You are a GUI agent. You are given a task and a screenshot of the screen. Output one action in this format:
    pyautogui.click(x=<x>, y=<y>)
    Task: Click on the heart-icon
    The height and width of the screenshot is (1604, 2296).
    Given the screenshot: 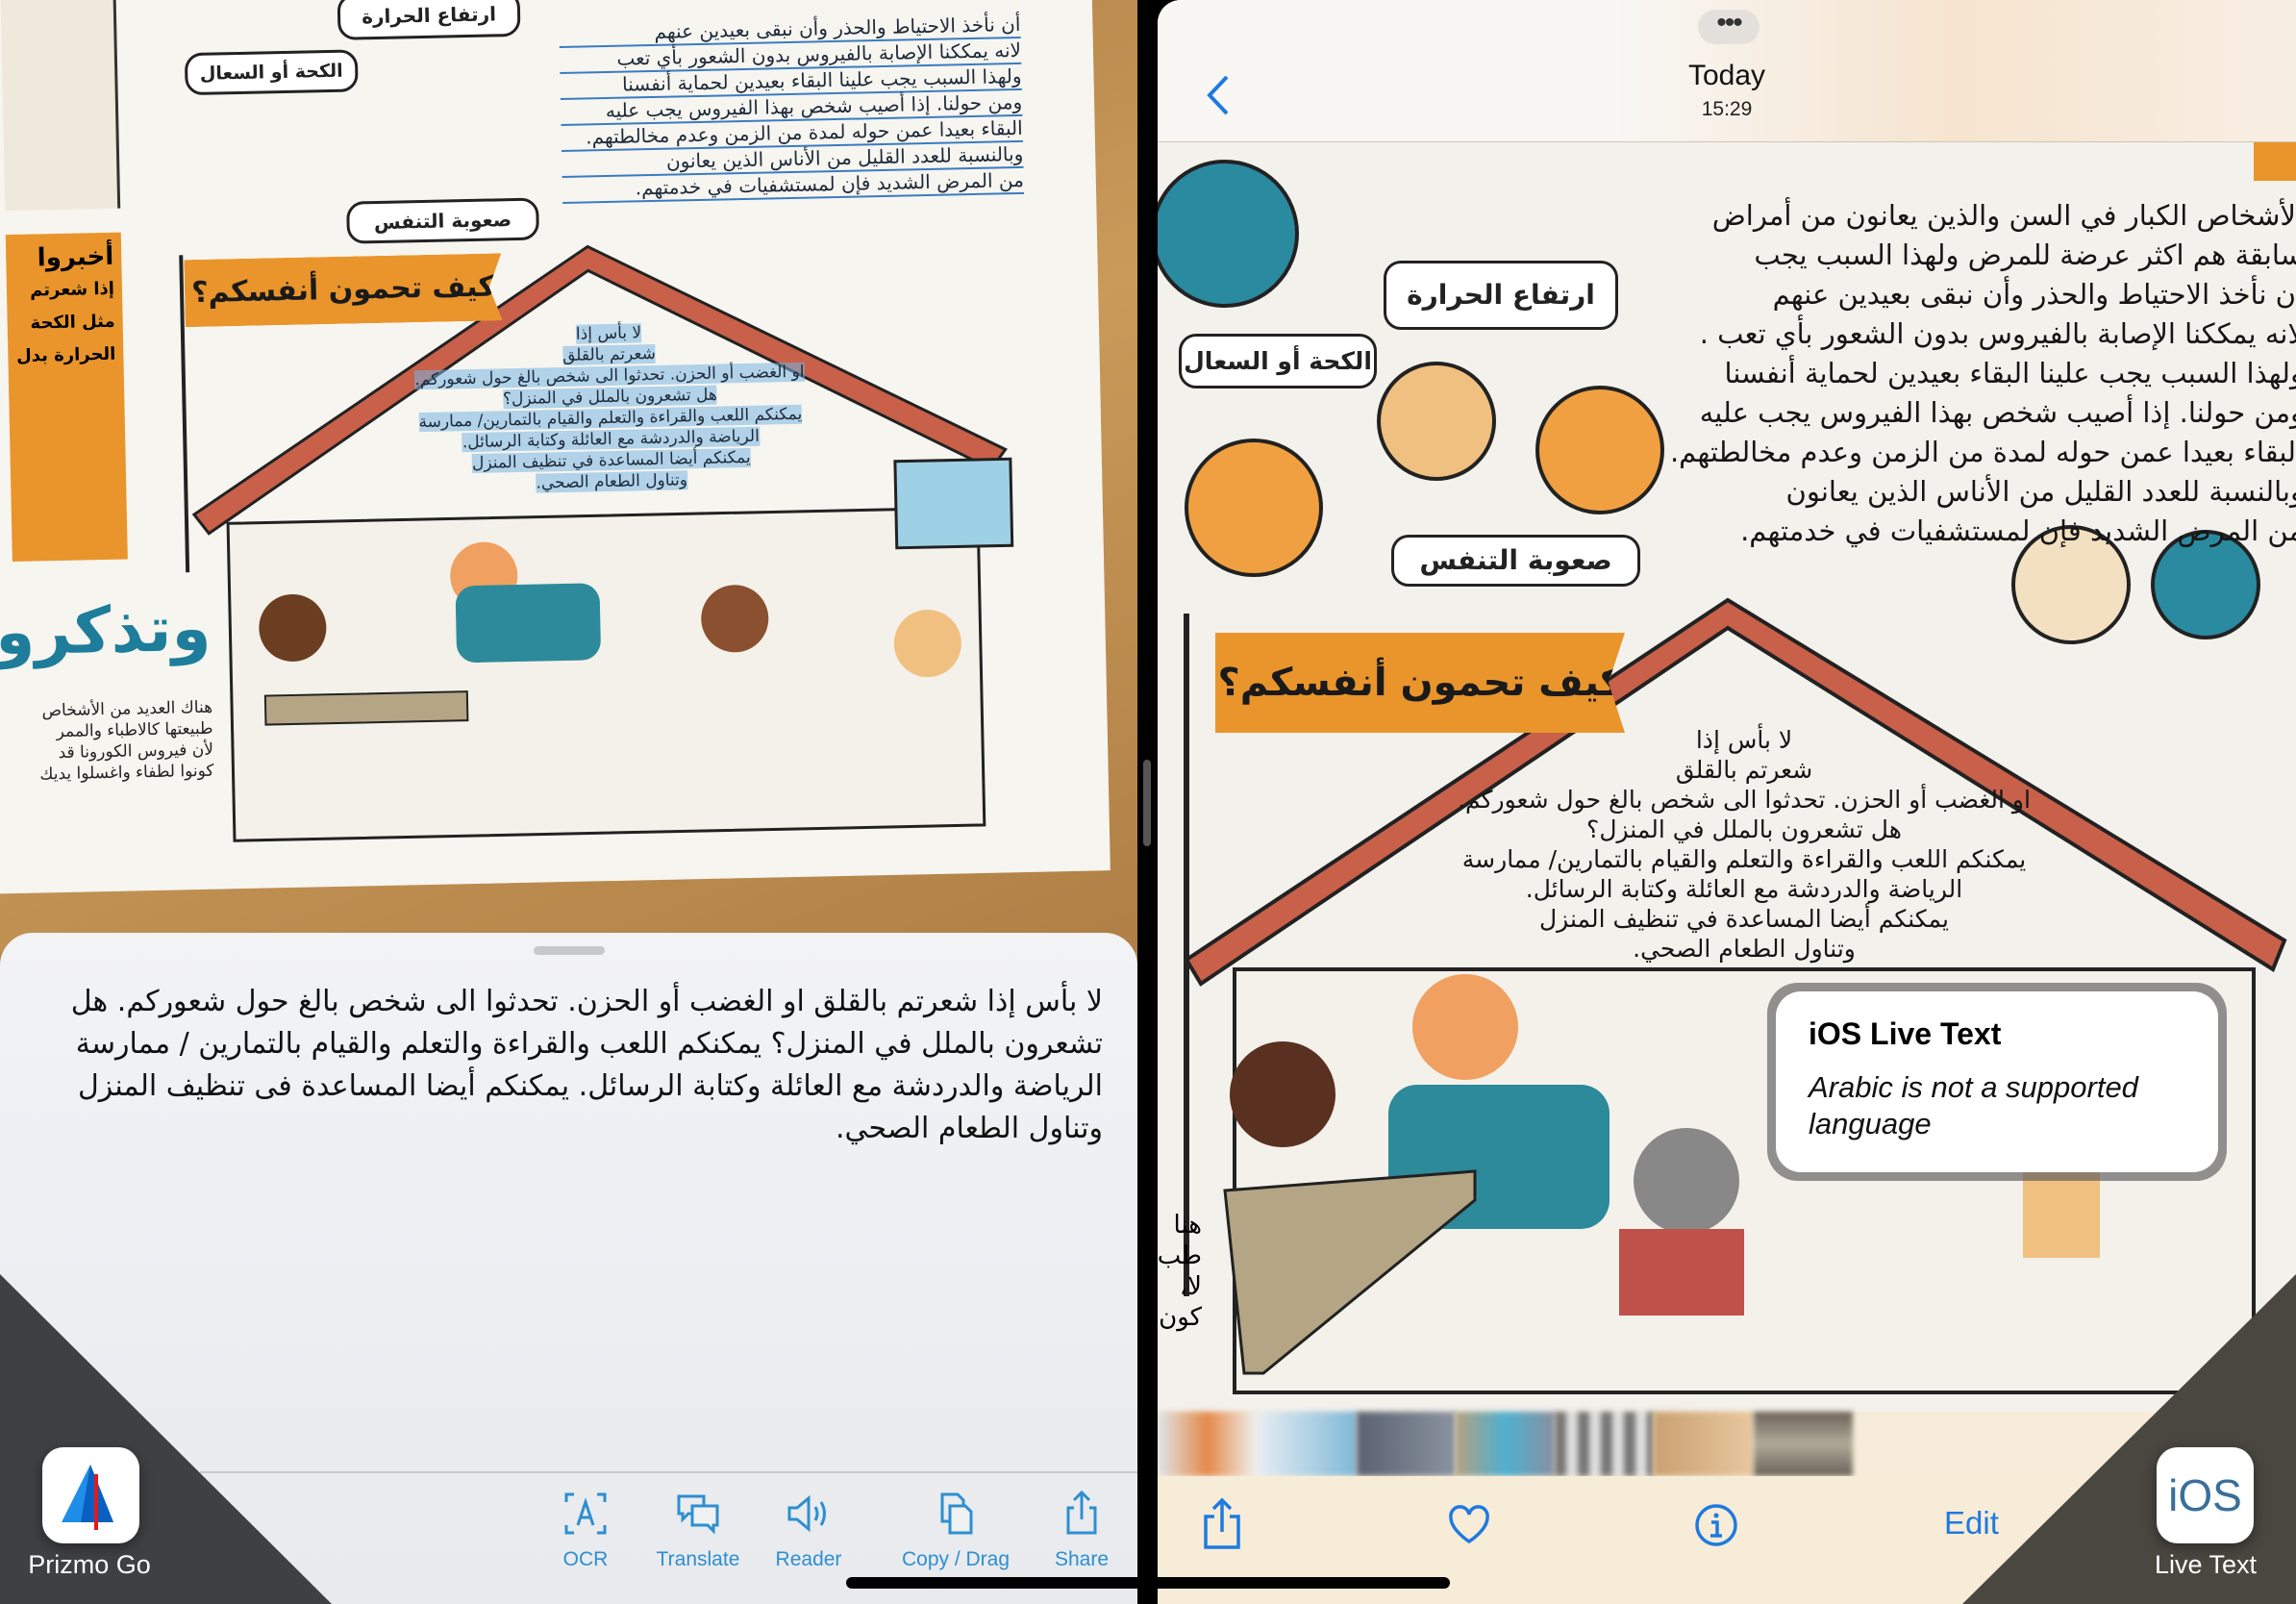 What is the action you would take?
    pyautogui.click(x=1469, y=1525)
    